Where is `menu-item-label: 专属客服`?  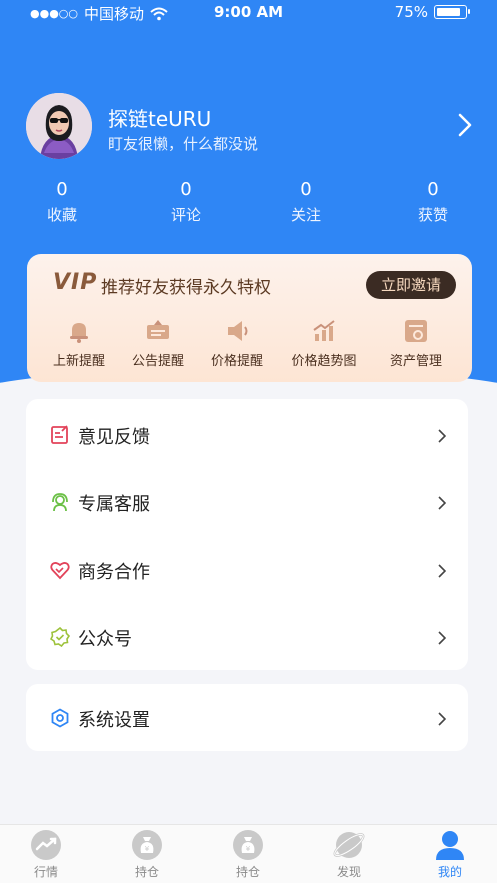 menu-item-label: 专属客服 is located at coordinates (114, 504).